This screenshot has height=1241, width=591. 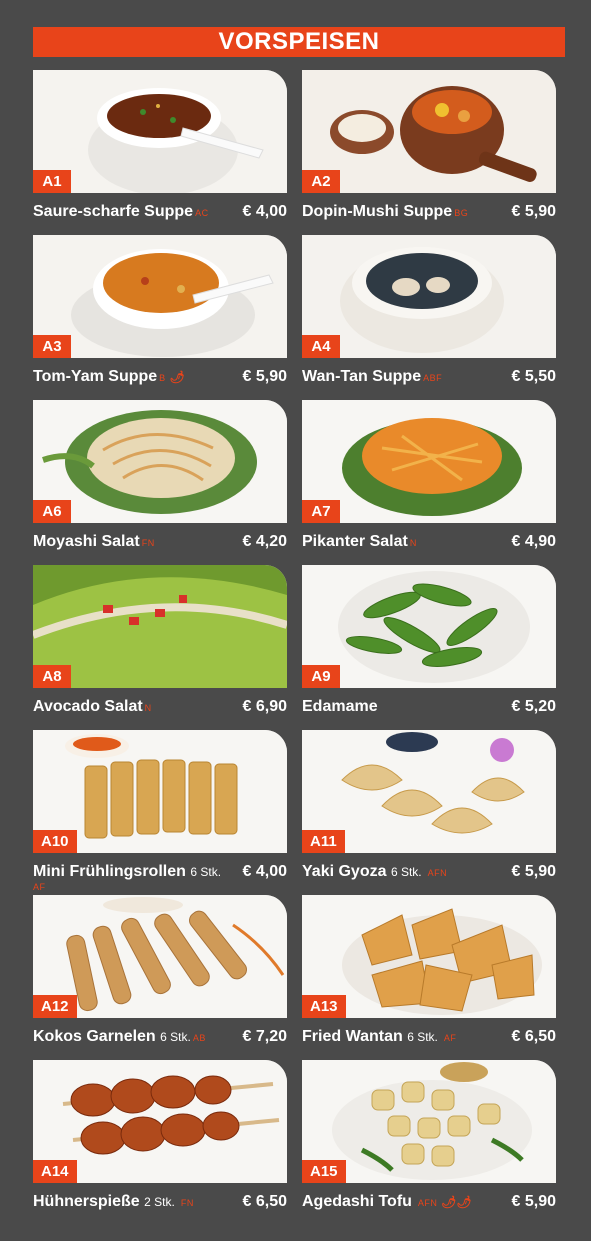 What do you see at coordinates (344, 871) in the screenshot?
I see `item-name: Yaki Gyoza` at bounding box center [344, 871].